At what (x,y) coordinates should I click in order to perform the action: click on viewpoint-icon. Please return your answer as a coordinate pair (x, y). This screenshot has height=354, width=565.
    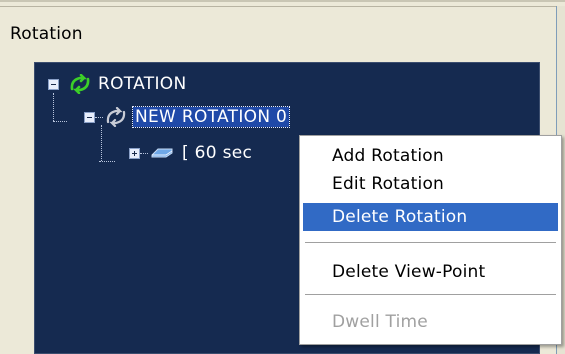
    Looking at the image, I should click on (162, 153).